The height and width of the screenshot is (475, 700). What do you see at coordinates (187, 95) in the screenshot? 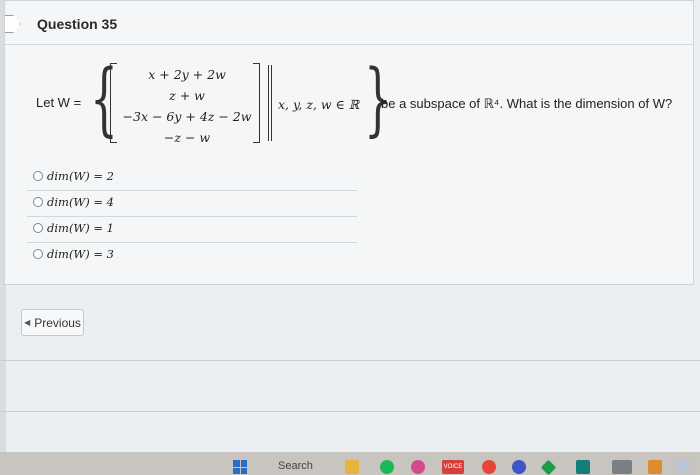
I see `vector-entry-2: z + w` at bounding box center [187, 95].